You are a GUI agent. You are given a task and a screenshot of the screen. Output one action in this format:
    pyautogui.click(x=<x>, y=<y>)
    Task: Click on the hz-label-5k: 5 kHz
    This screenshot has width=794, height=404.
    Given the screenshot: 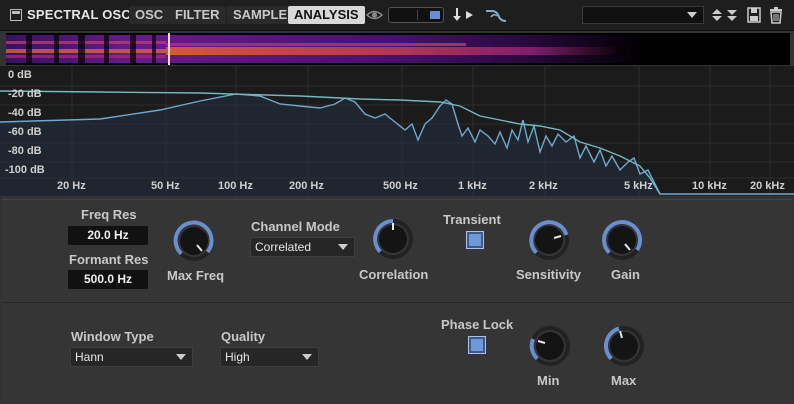 What is the action you would take?
    pyautogui.click(x=638, y=186)
    